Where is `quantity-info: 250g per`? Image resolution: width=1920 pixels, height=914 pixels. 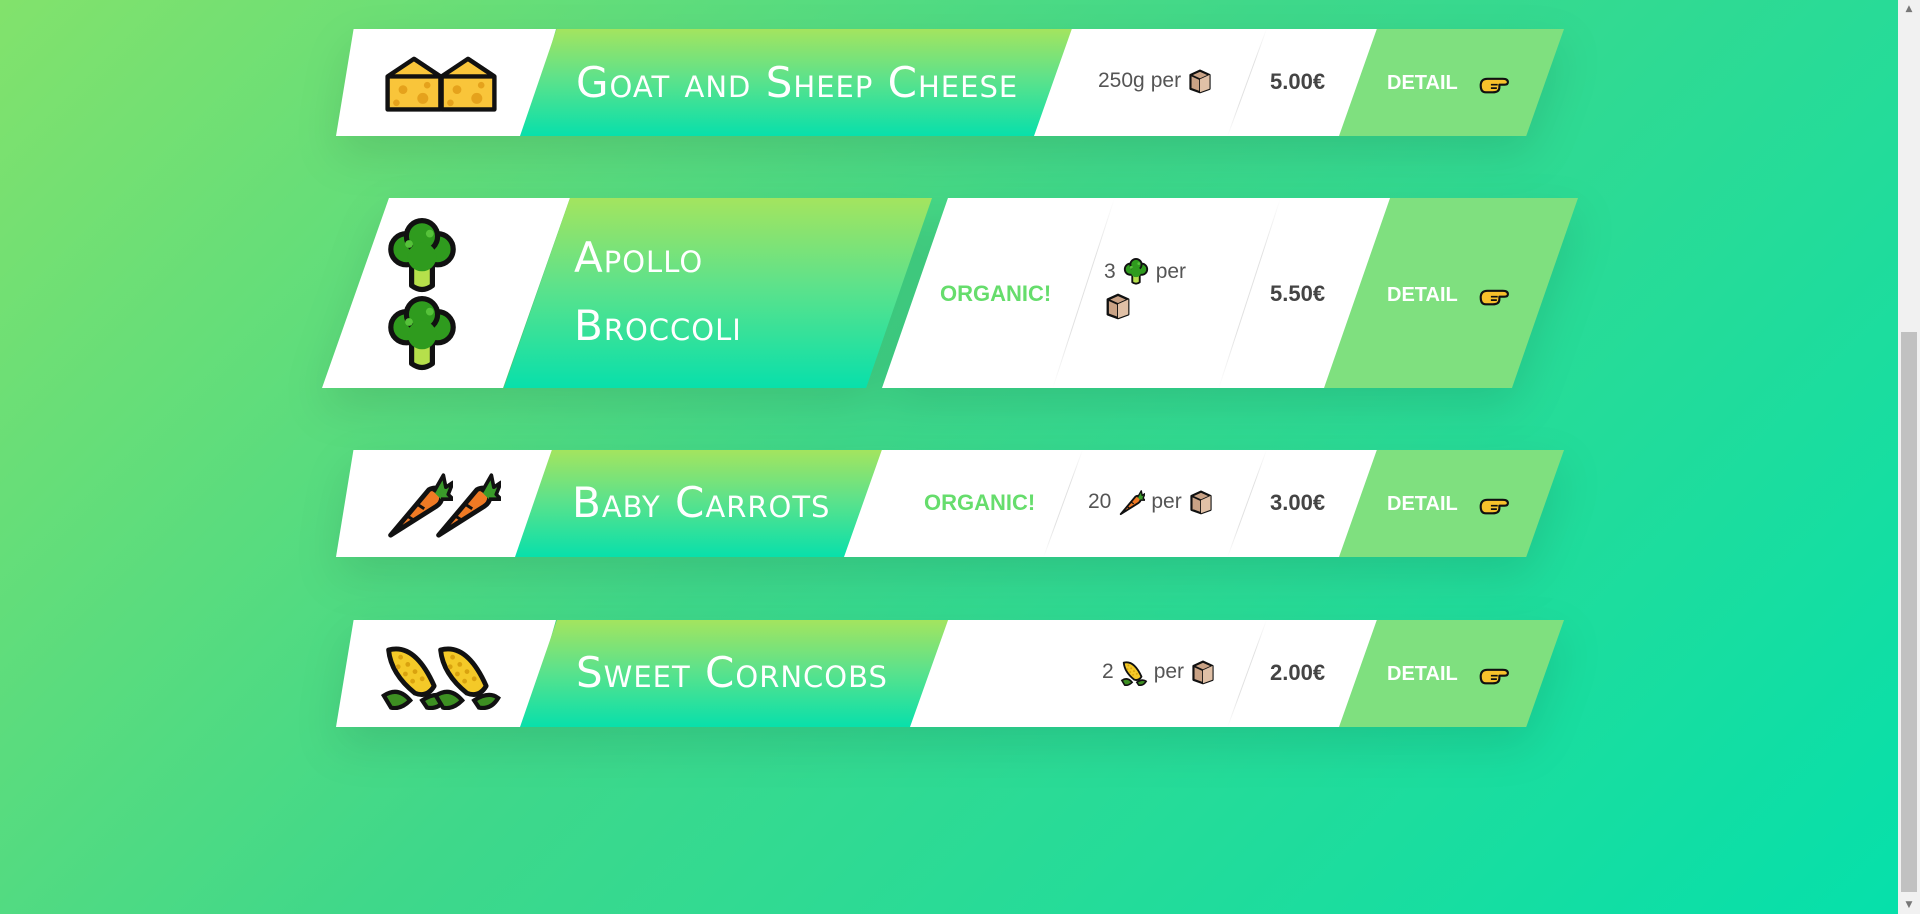 quantity-info: 250g per is located at coordinates (1155, 81).